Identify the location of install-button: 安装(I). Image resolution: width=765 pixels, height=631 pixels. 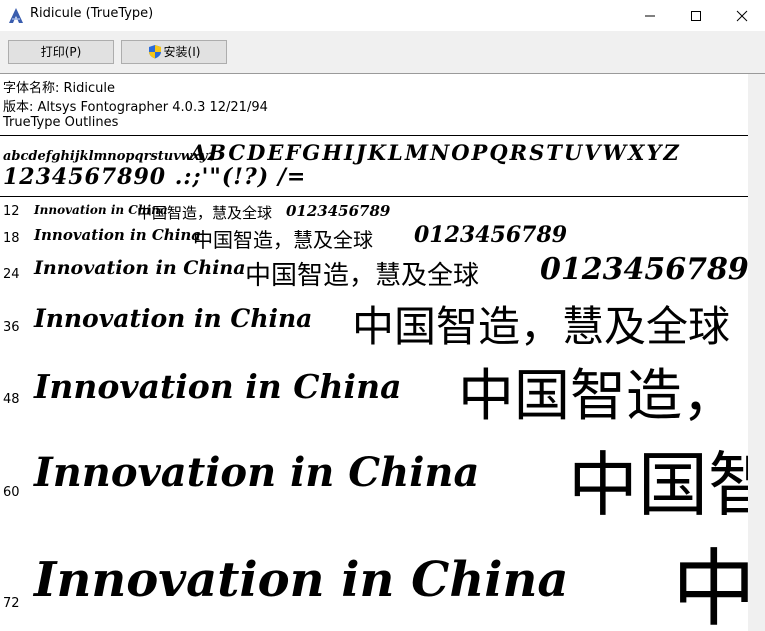
(174, 52).